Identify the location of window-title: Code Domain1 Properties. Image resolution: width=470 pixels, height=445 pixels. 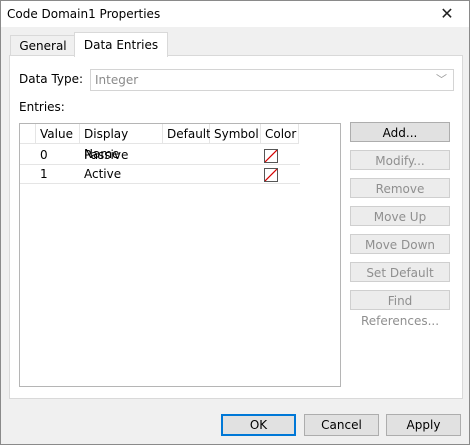
(84, 14).